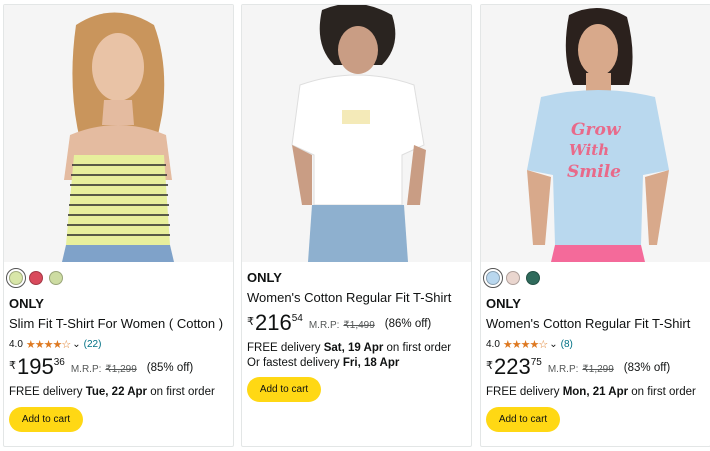 The height and width of the screenshot is (451, 710). What do you see at coordinates (297, 318) in the screenshot?
I see `price-fraction: 54` at bounding box center [297, 318].